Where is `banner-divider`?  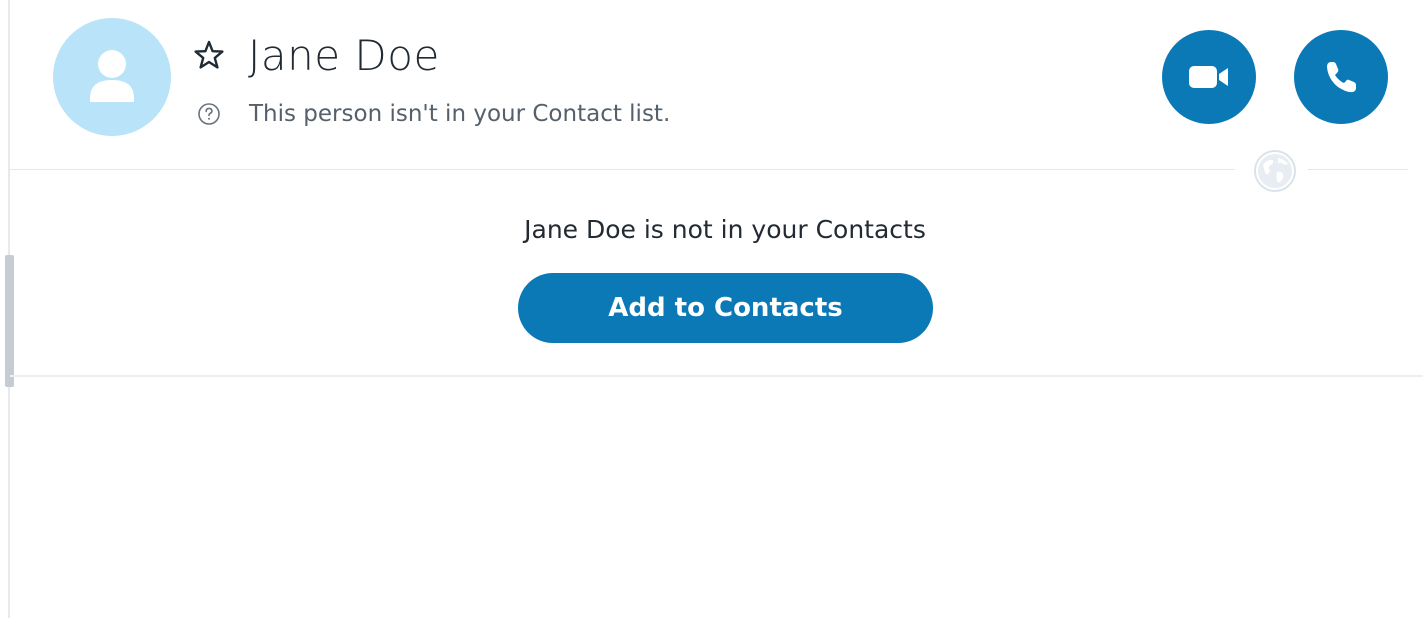 banner-divider is located at coordinates (716, 376).